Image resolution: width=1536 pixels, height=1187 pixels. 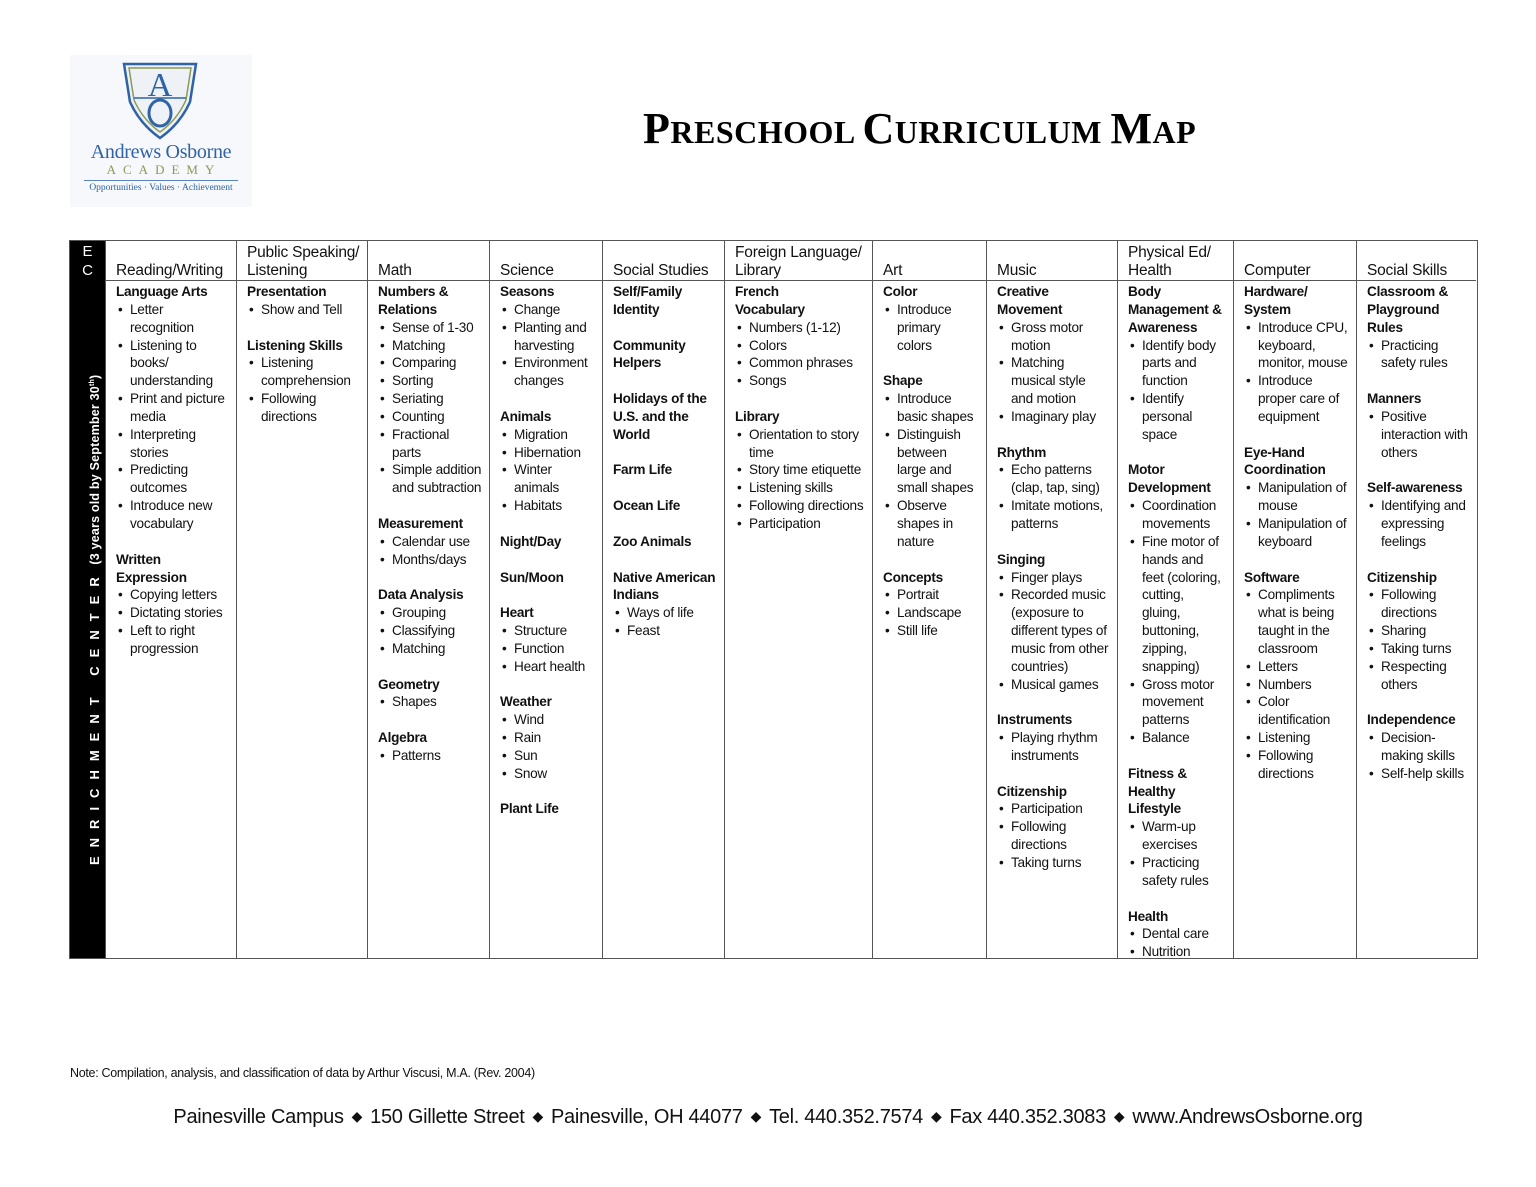 What do you see at coordinates (1415, 488) in the screenshot?
I see `topic-title: Self-awareness` at bounding box center [1415, 488].